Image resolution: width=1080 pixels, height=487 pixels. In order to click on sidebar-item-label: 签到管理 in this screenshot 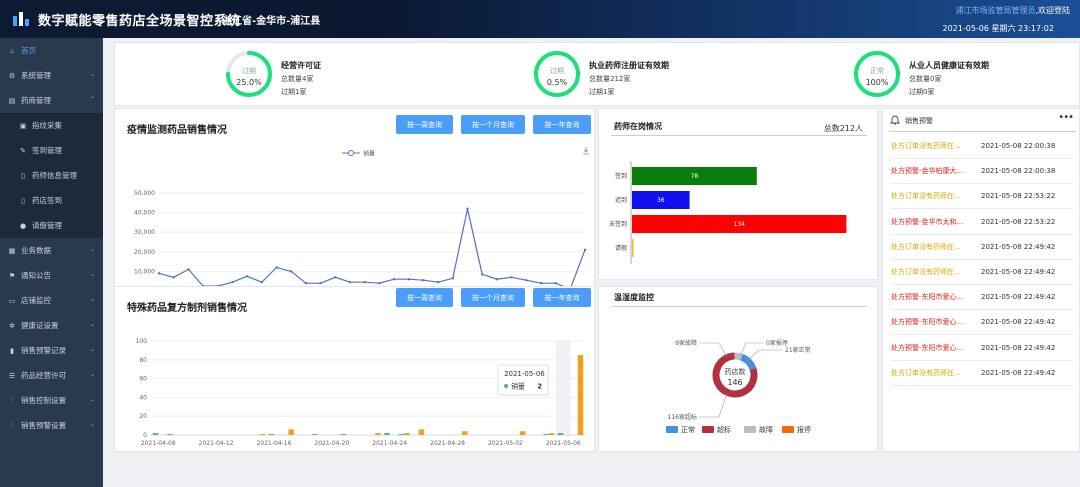, I will do `click(47, 150)`.